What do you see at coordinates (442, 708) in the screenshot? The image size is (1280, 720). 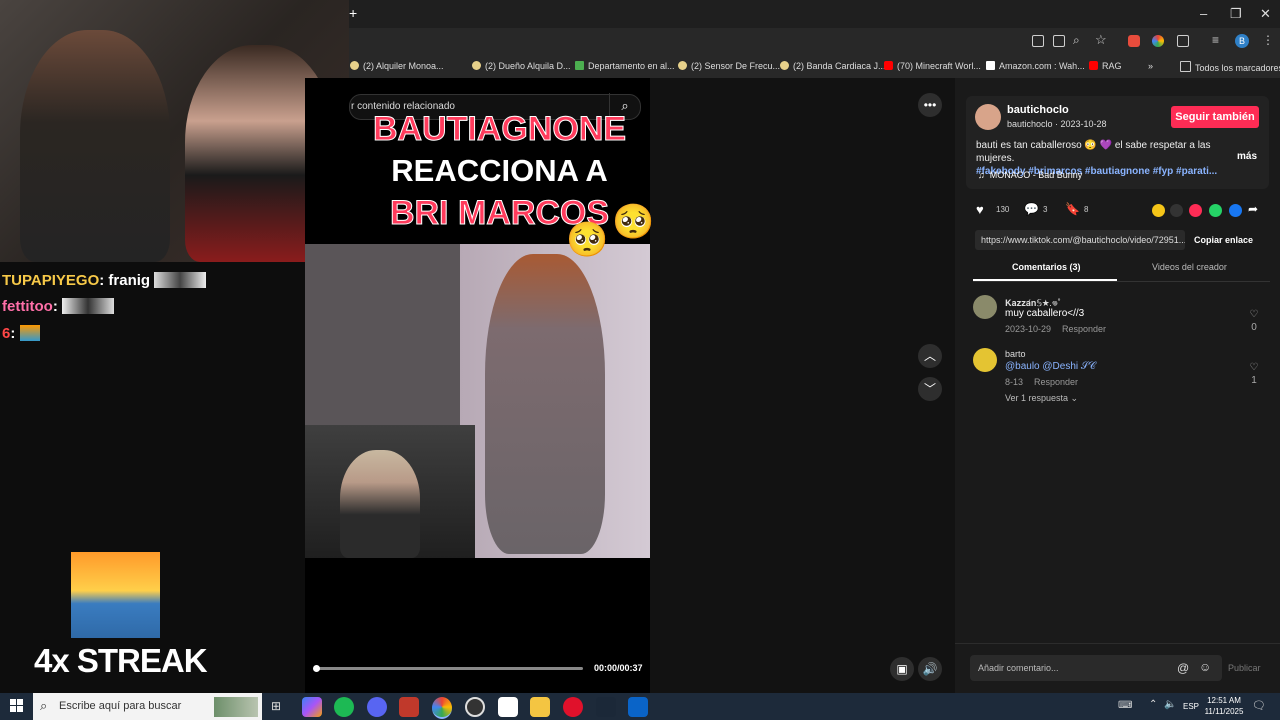 I see `chrome-icon` at bounding box center [442, 708].